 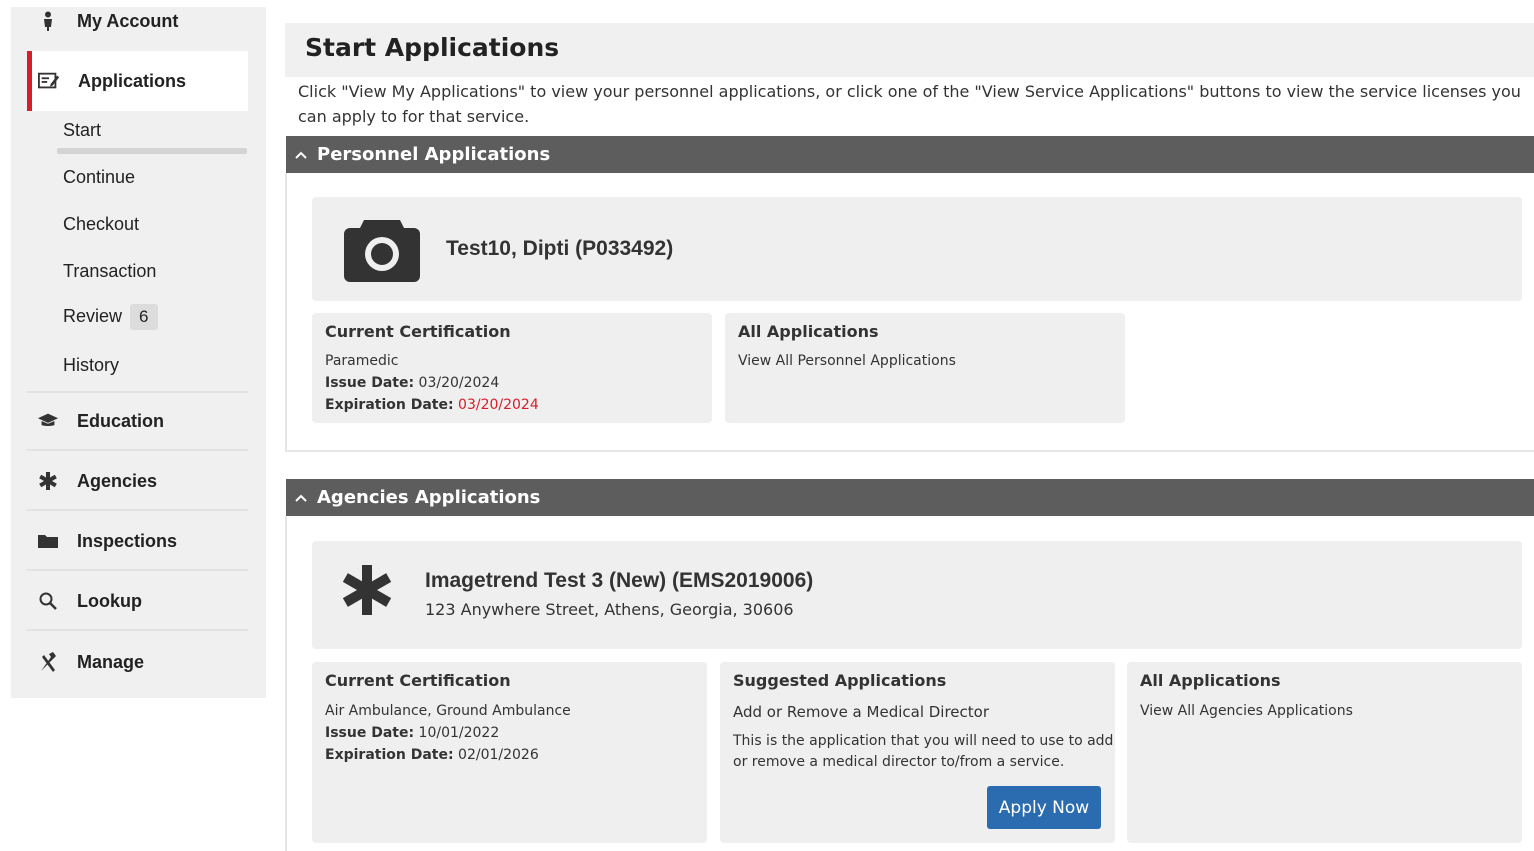 What do you see at coordinates (382, 251) in the screenshot?
I see `camera-icon` at bounding box center [382, 251].